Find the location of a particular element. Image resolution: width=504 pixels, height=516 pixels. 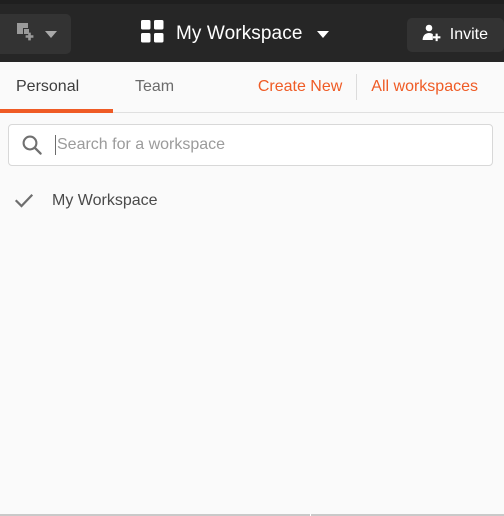

workspace-chooser-button: My Workspace is located at coordinates (235, 34).